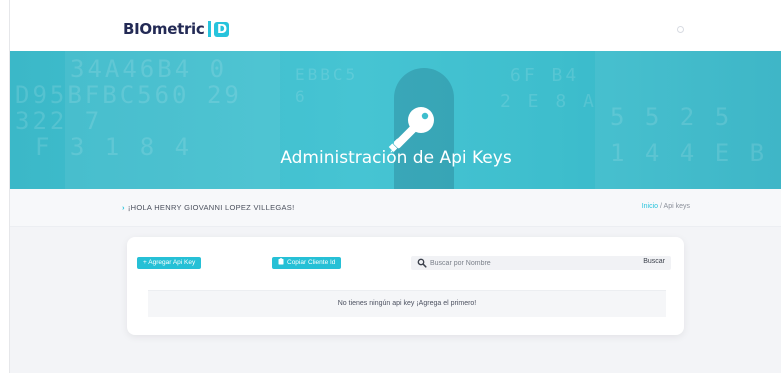 The height and width of the screenshot is (373, 781). I want to click on clipboard-icon, so click(281, 261).